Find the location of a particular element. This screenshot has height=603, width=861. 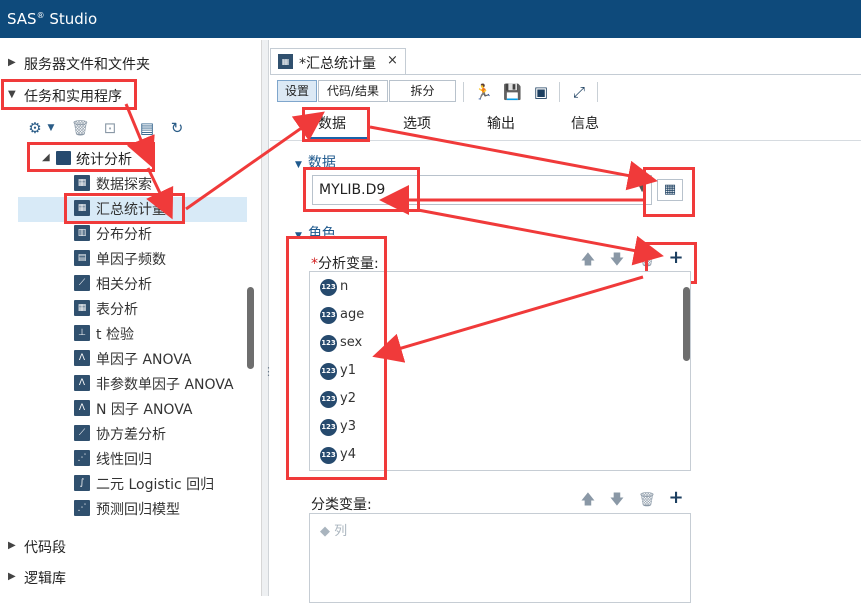

annotation-box-data-tab is located at coordinates (336, 124).